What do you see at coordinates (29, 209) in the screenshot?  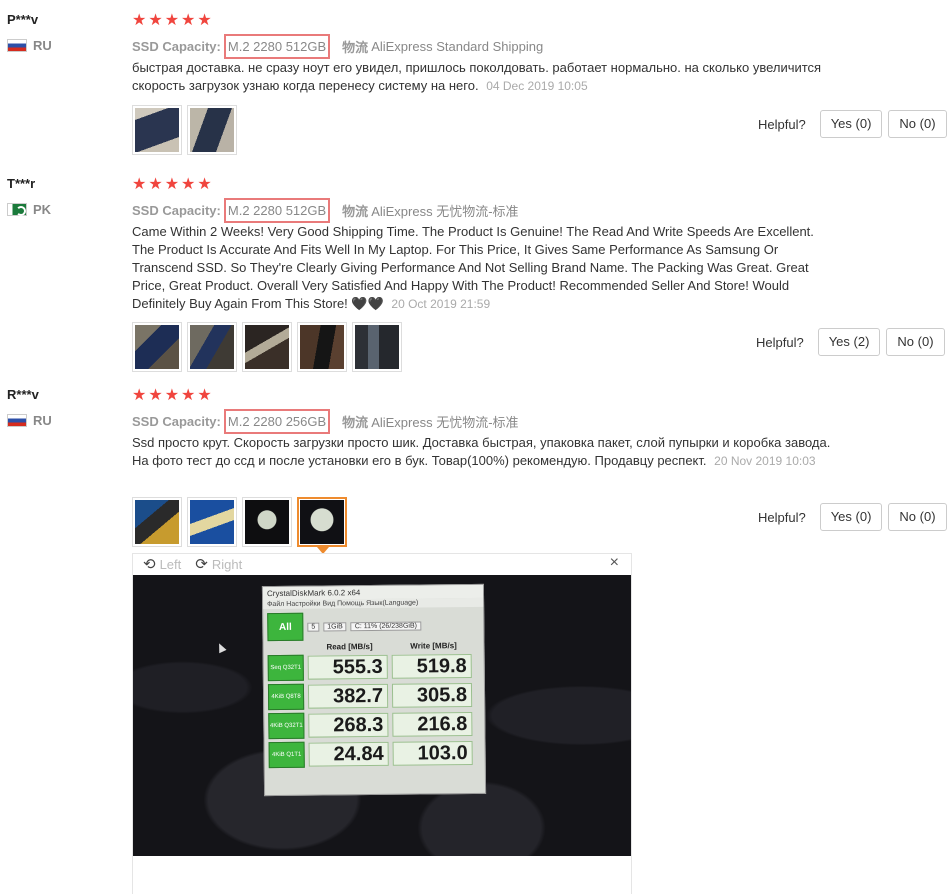 I see `reviewer-country: PK` at bounding box center [29, 209].